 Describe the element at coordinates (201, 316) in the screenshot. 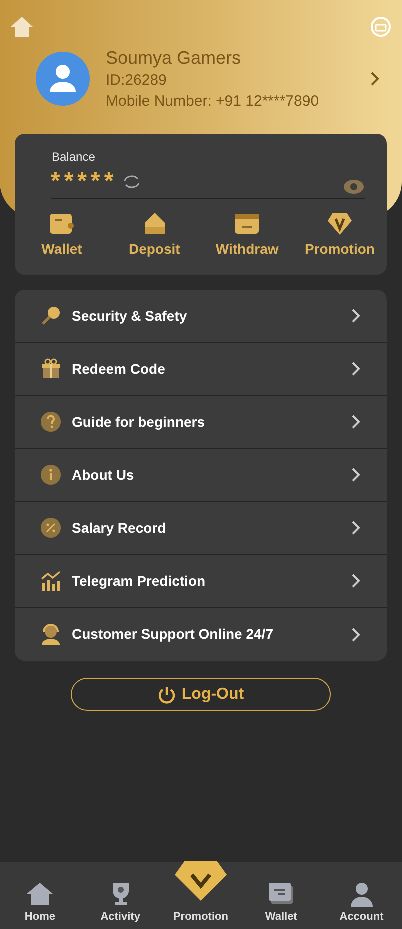

I see `menu-item: Security & Safety` at that location.